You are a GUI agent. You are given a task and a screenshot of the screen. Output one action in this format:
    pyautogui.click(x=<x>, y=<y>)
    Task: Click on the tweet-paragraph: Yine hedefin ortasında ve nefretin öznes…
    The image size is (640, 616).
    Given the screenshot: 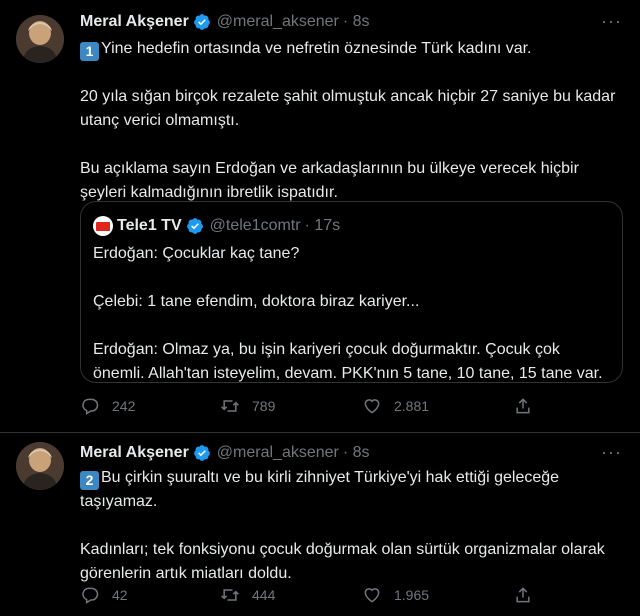 What is the action you would take?
    pyautogui.click(x=316, y=48)
    